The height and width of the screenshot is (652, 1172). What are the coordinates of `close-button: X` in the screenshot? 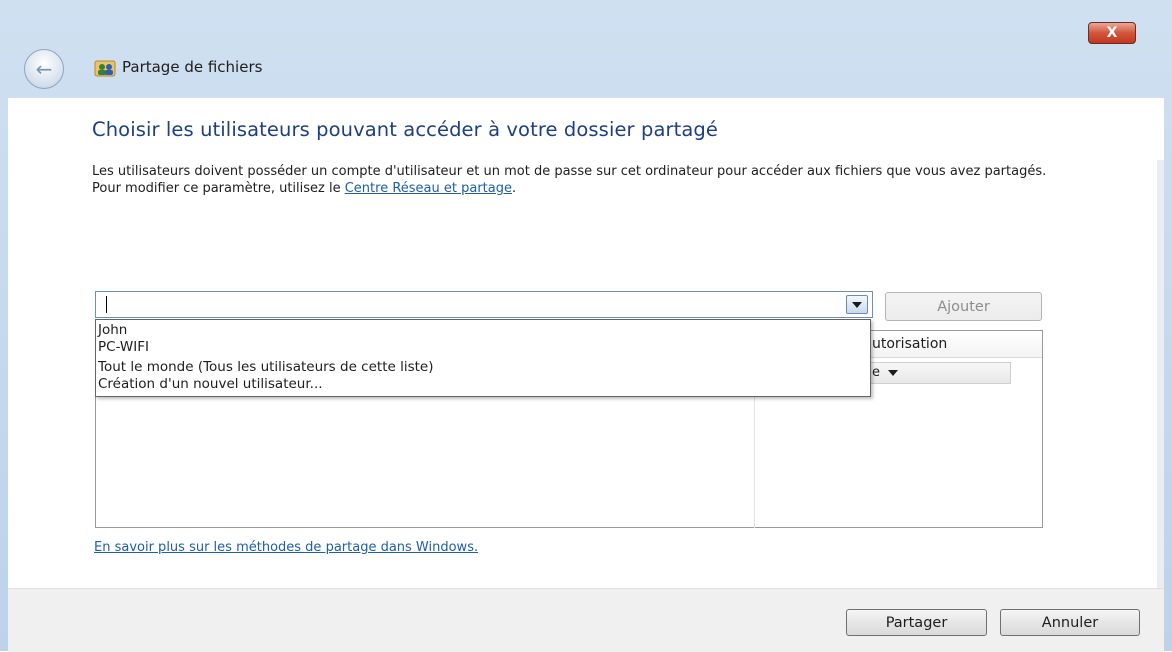 It's located at (1112, 33).